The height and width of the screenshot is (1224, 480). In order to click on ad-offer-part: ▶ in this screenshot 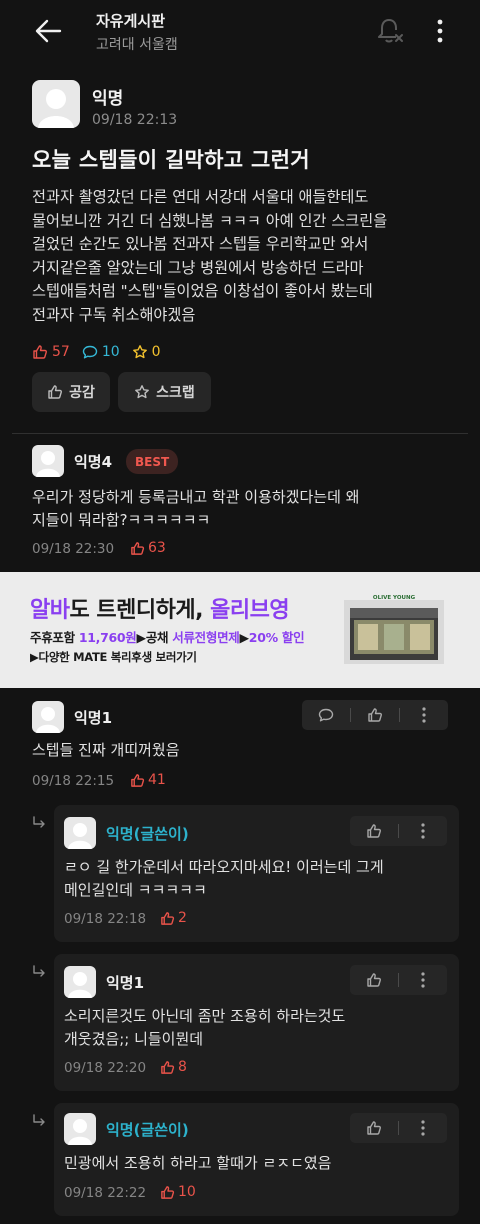, I will do `click(244, 637)`.